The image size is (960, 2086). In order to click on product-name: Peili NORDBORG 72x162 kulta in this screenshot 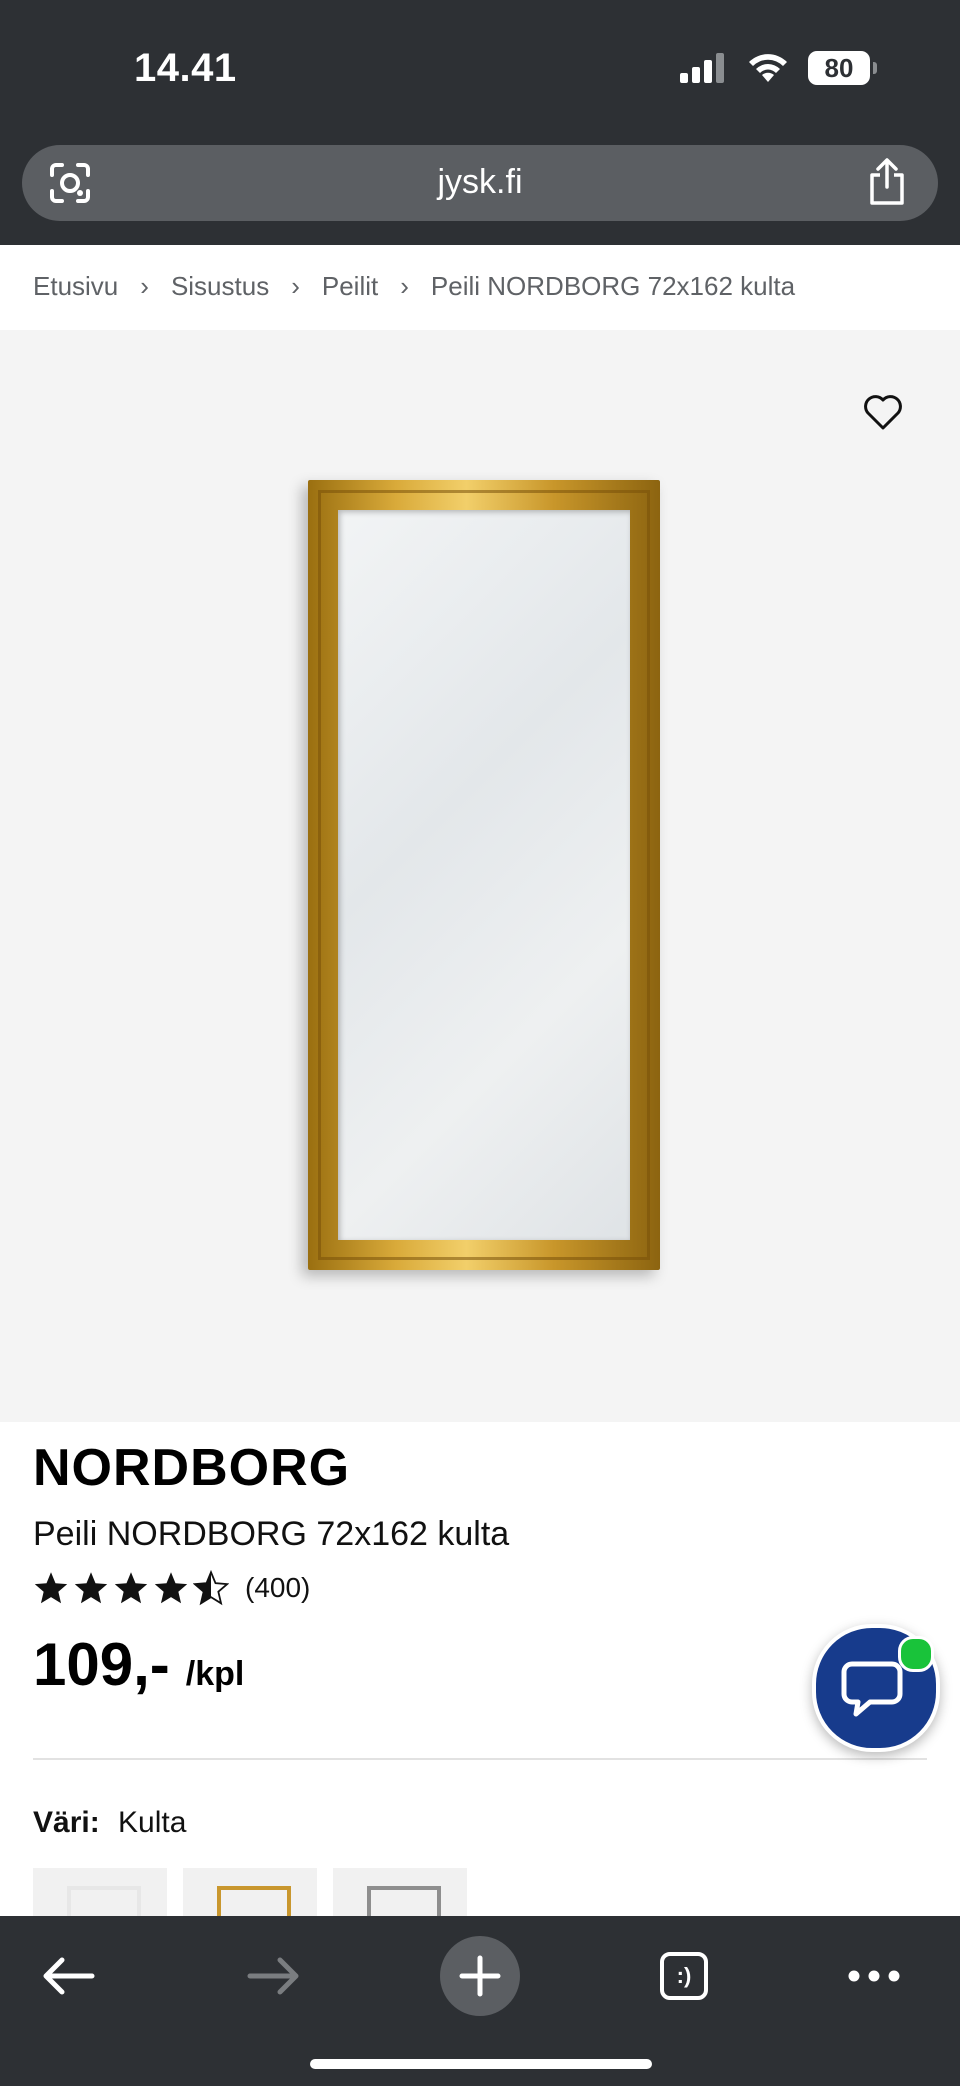, I will do `click(271, 1534)`.